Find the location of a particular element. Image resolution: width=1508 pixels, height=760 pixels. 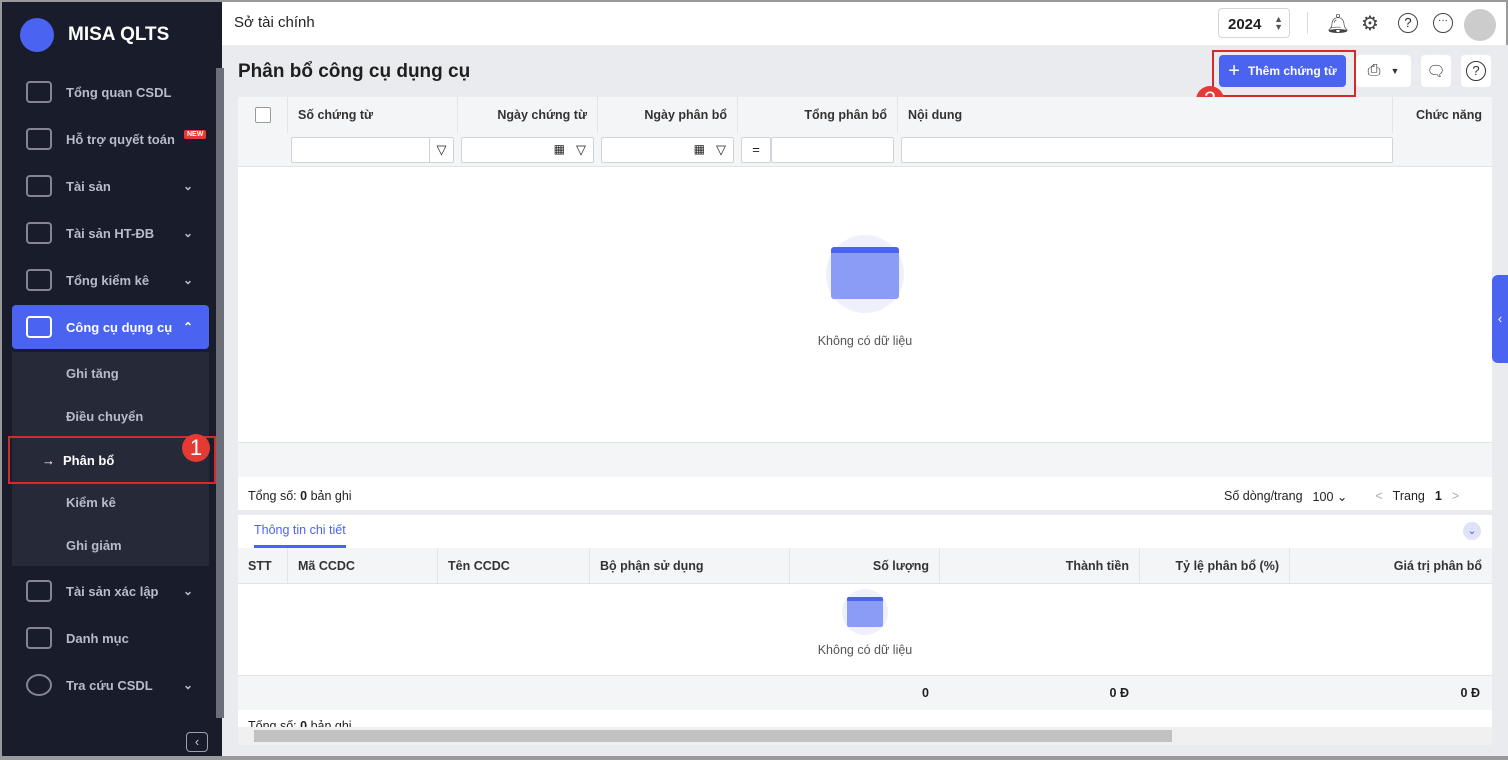

page-number: 1 is located at coordinates (1438, 496).